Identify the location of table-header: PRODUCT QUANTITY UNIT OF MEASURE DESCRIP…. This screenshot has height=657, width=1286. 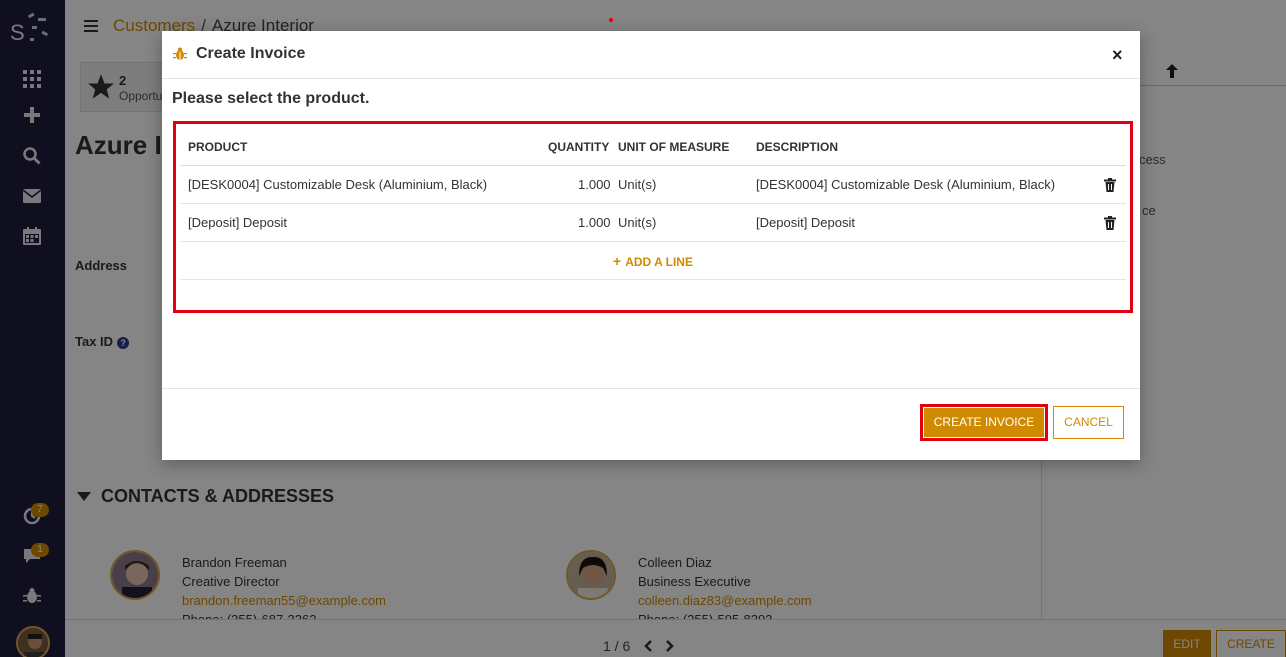
(653, 147).